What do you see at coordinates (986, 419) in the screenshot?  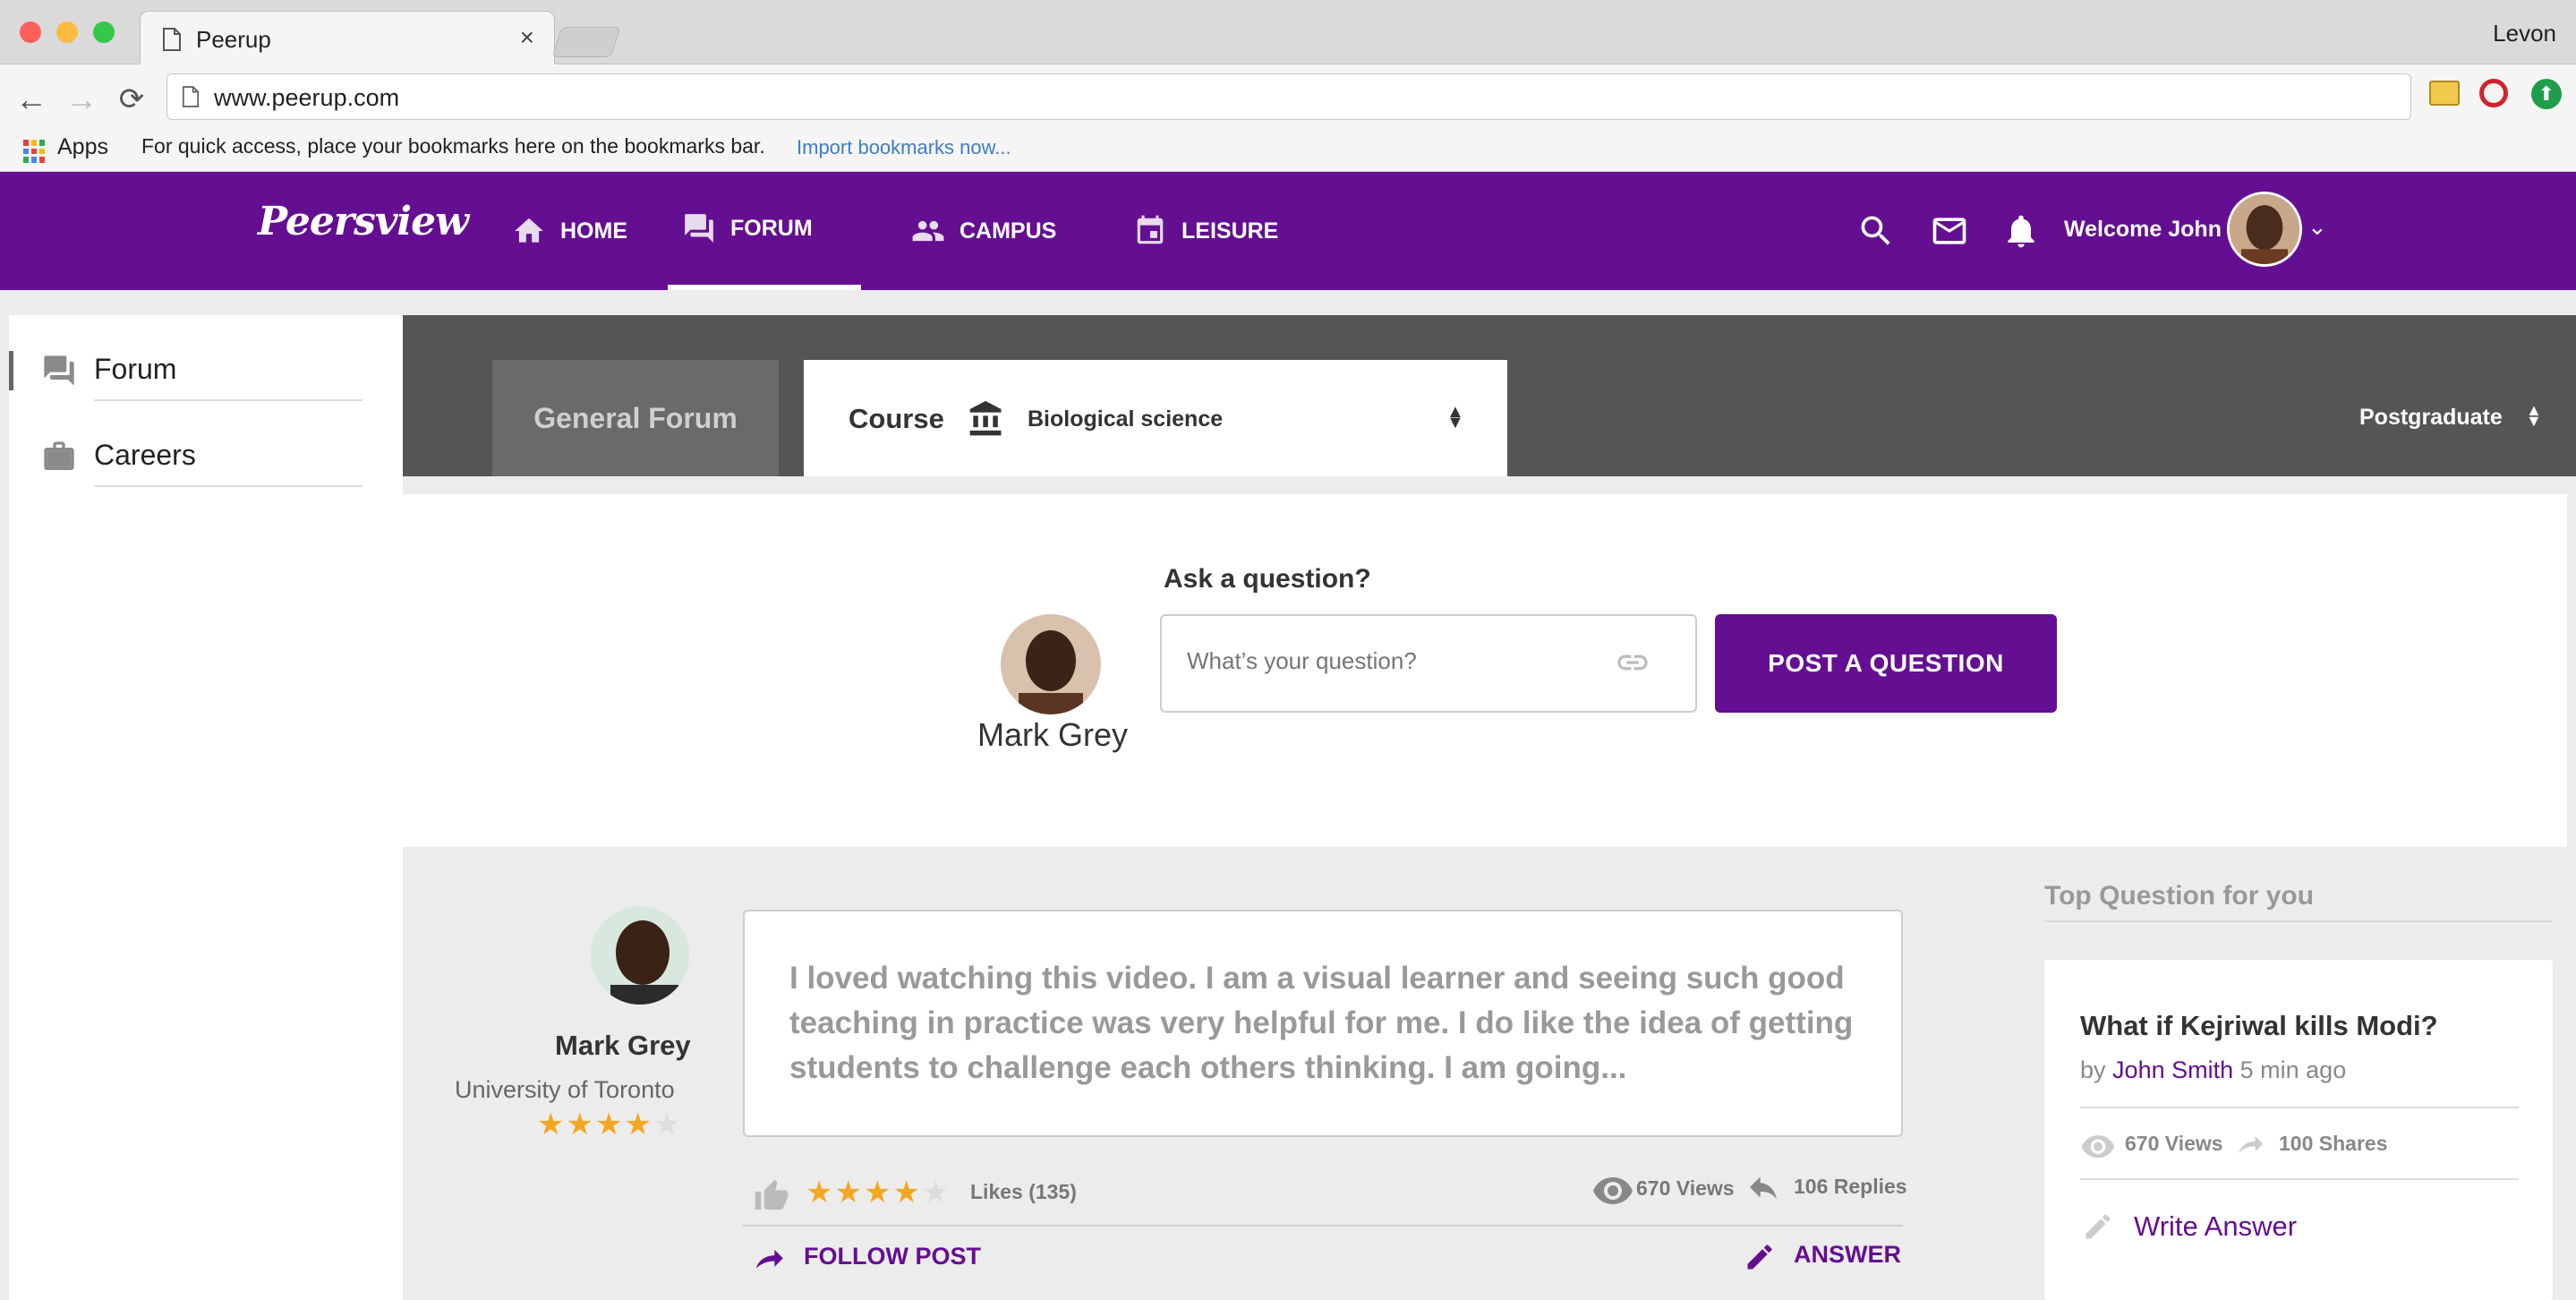 I see `institution-icon` at bounding box center [986, 419].